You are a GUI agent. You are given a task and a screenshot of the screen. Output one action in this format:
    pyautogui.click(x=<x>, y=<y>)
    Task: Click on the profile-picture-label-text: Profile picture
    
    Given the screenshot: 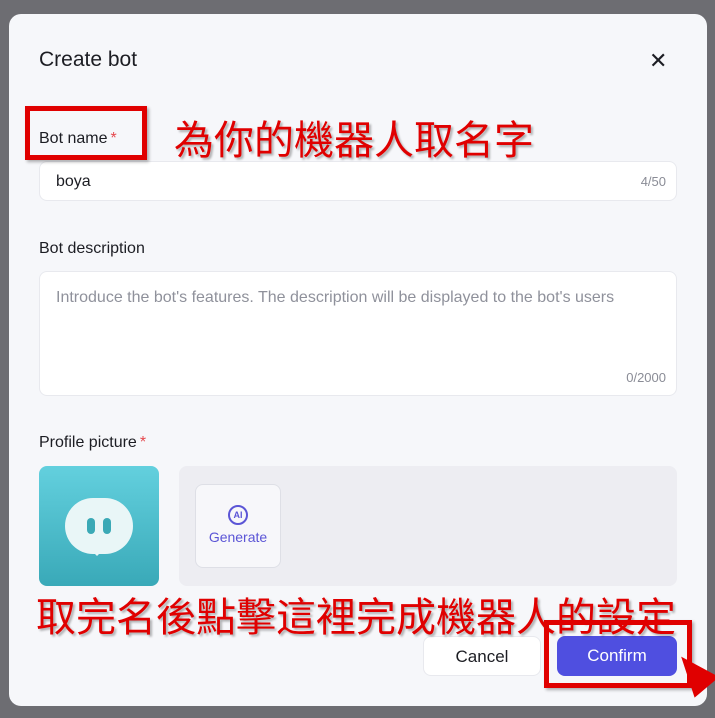 What is the action you would take?
    pyautogui.click(x=88, y=442)
    